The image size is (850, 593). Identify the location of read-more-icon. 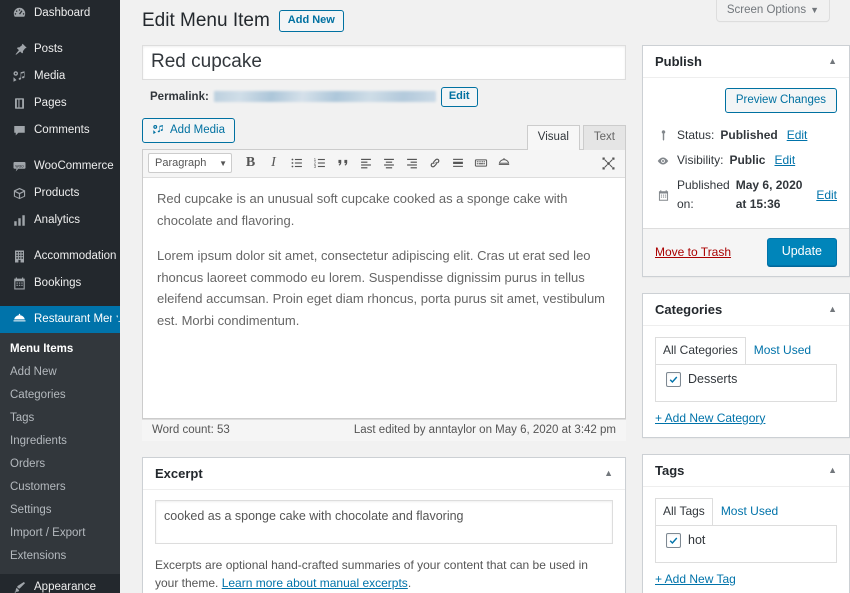
(457, 163).